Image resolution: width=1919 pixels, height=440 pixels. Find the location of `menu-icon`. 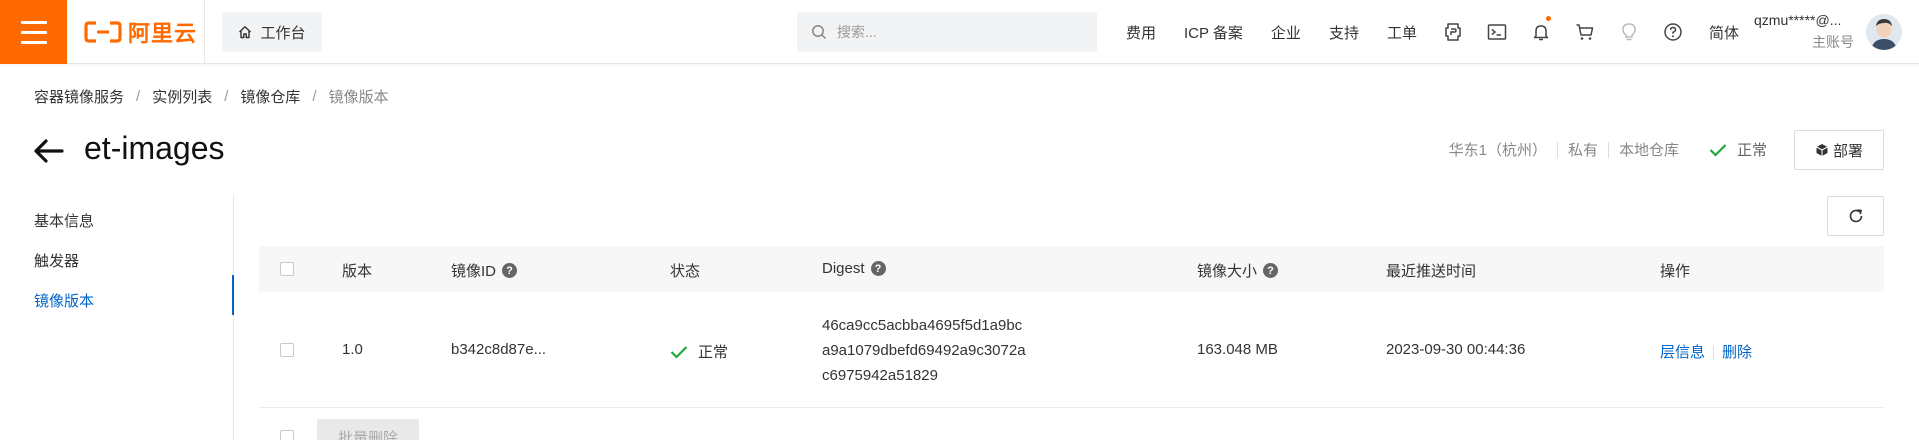

menu-icon is located at coordinates (33, 32).